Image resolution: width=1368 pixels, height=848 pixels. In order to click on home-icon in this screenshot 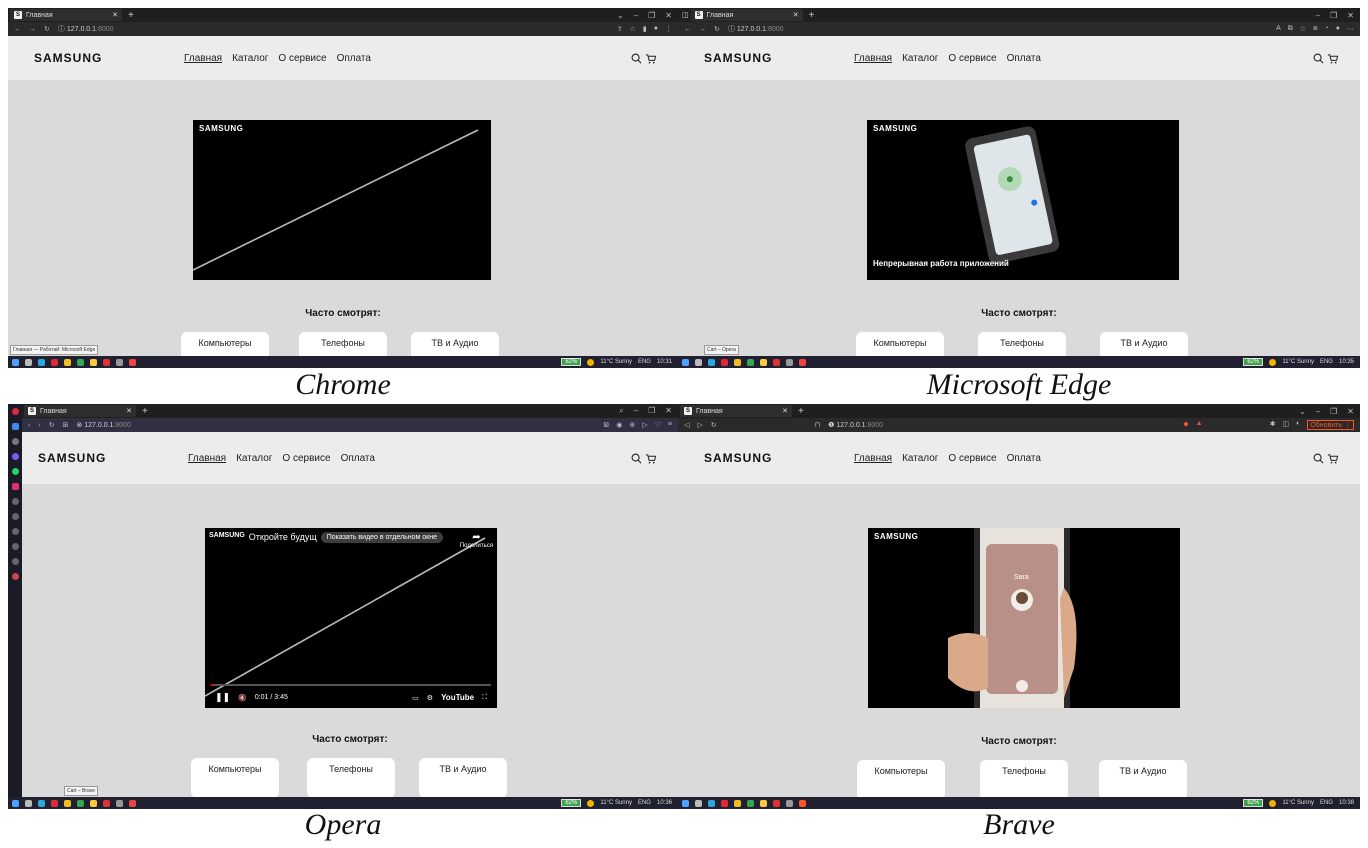, I will do `click(15, 441)`.